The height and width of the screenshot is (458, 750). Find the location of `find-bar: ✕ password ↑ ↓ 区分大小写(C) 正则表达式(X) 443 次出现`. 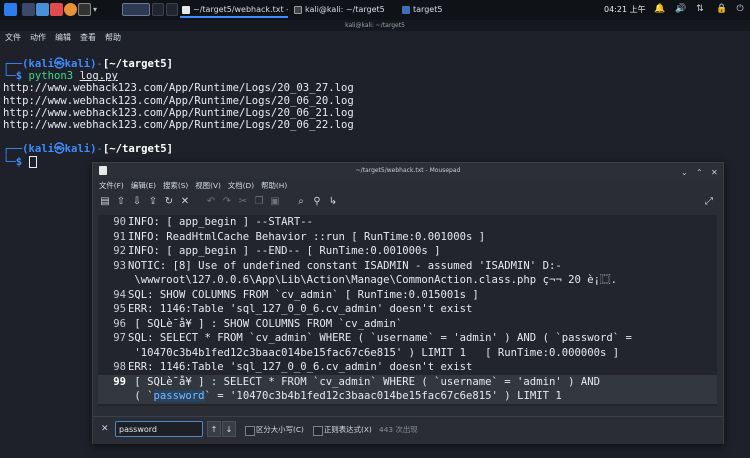

find-bar: ✕ password ↑ ↓ 区分大小写(C) 正则表达式(X) 443 次出现 is located at coordinates (408, 430).